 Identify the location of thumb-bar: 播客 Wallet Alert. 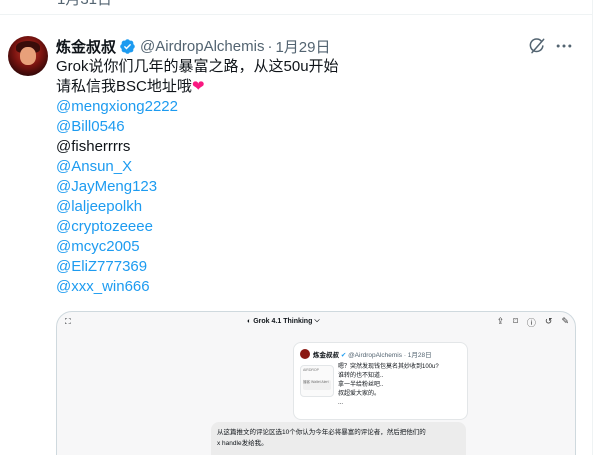
(317, 385).